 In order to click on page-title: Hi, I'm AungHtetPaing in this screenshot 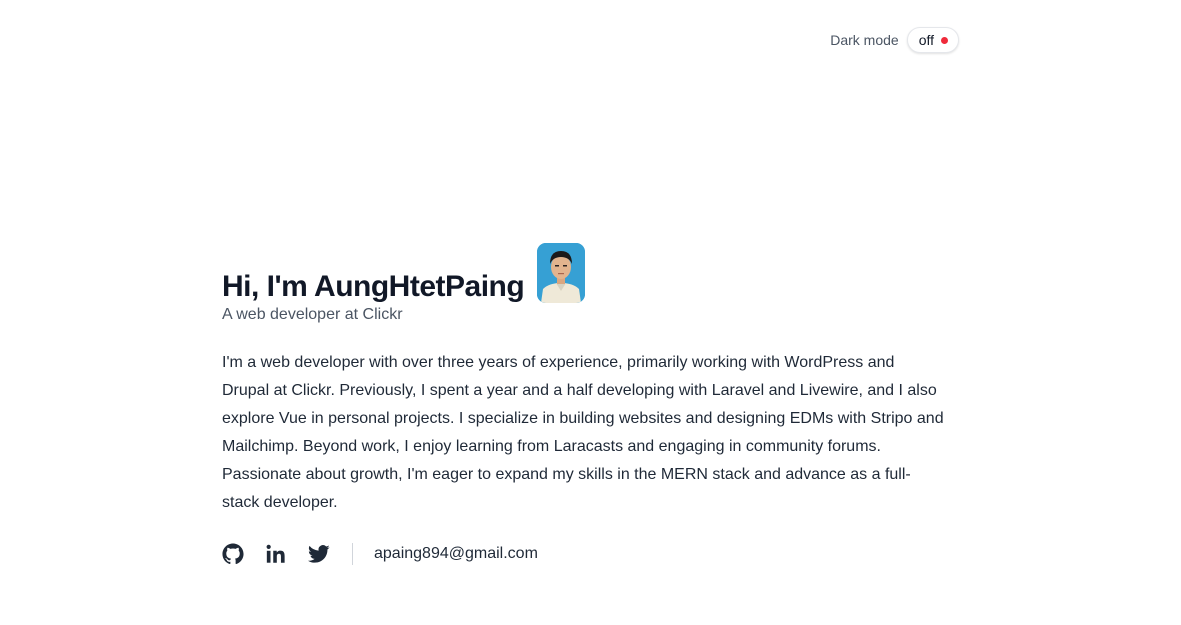, I will do `click(373, 286)`.